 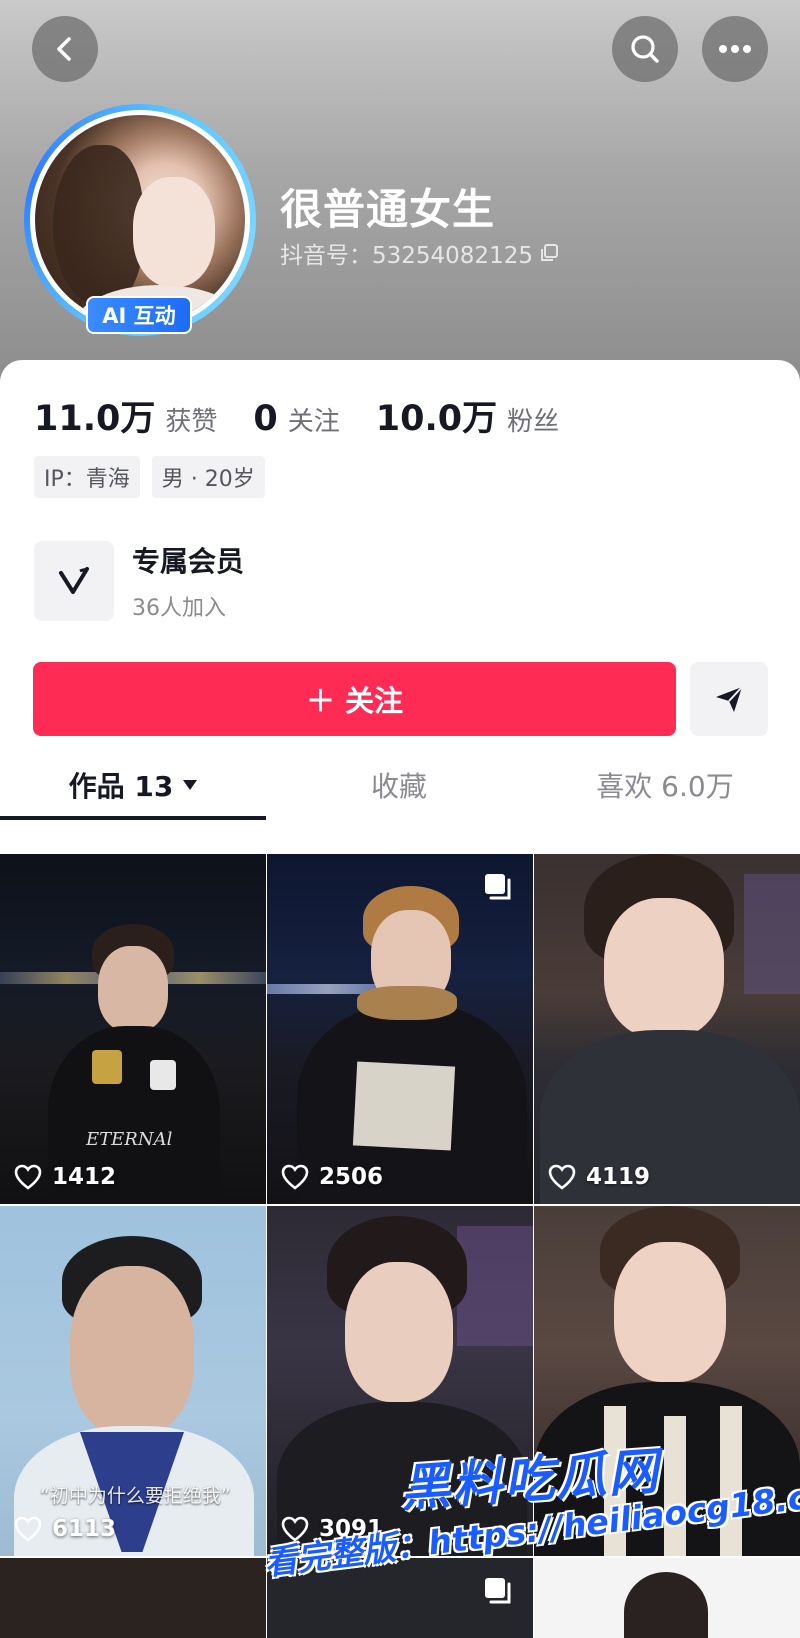 I want to click on ai-interaction-badge: AI 互动, so click(x=139, y=315).